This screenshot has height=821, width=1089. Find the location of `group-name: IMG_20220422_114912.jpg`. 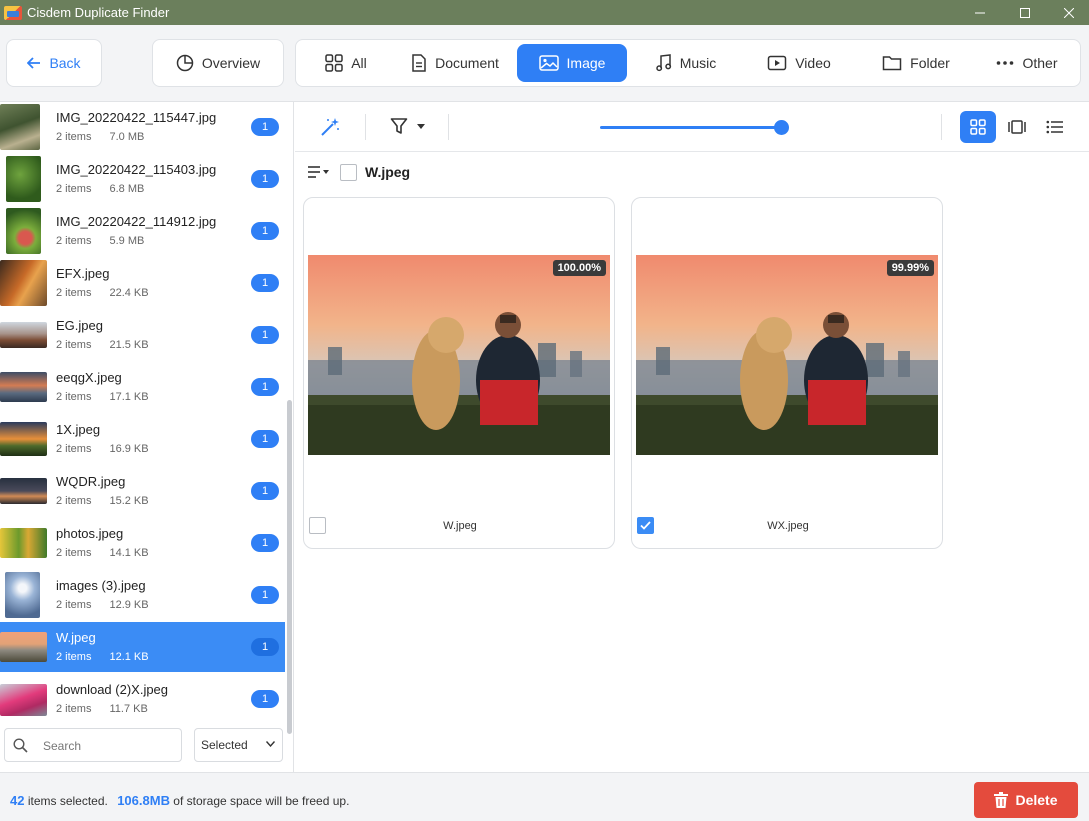

group-name: IMG_20220422_114912.jpg is located at coordinates (136, 221).